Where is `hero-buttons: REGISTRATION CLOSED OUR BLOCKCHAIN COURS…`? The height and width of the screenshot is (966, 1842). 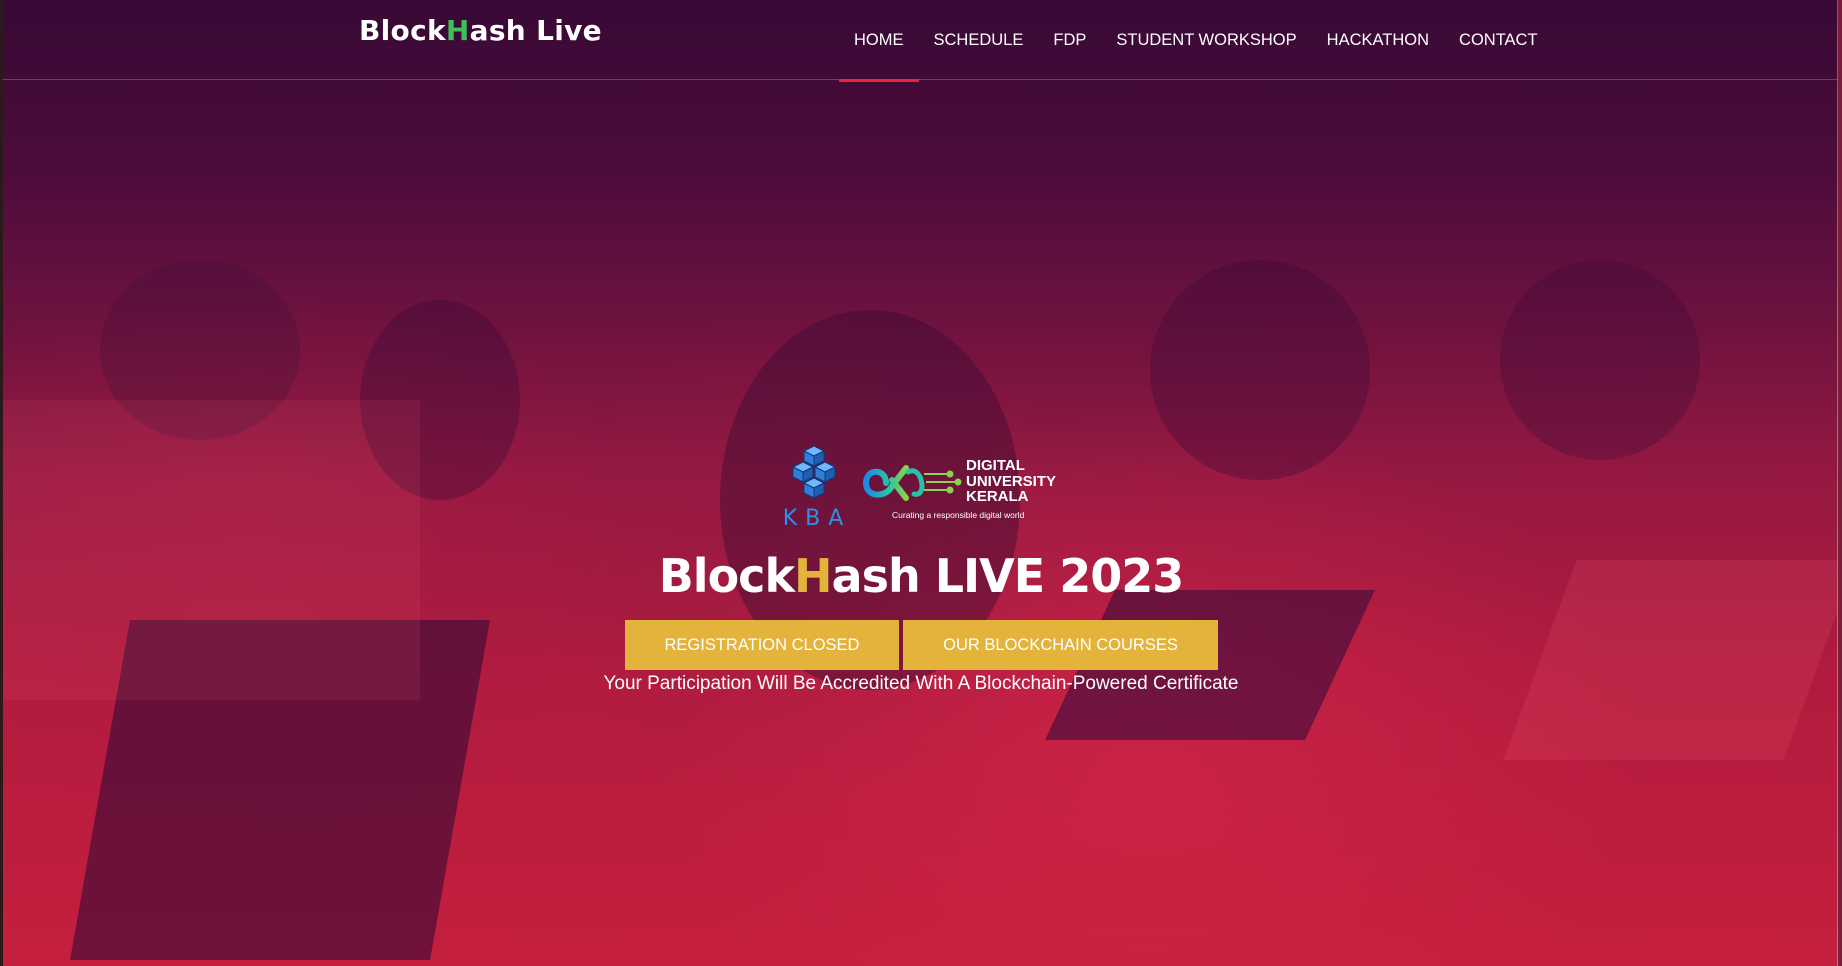 hero-buttons: REGISTRATION CLOSED OUR BLOCKCHAIN COURS… is located at coordinates (921, 645).